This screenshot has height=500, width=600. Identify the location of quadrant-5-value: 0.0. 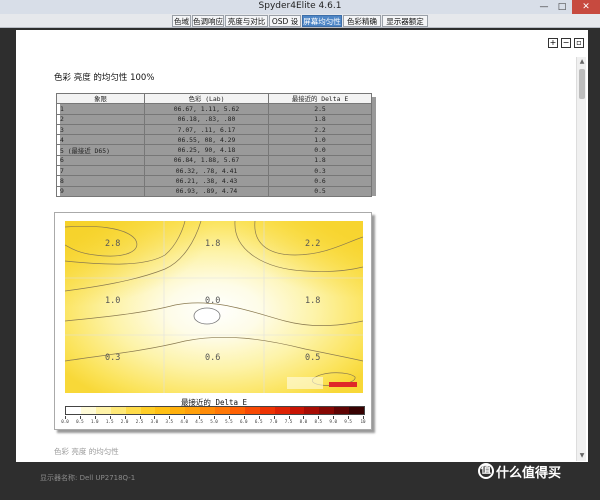
(213, 301).